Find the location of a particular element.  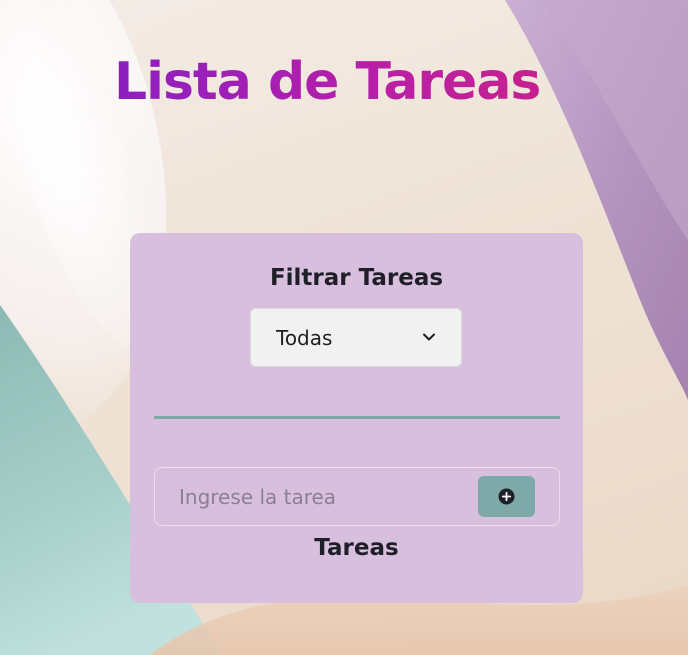

filter-select: Todas is located at coordinates (356, 337).